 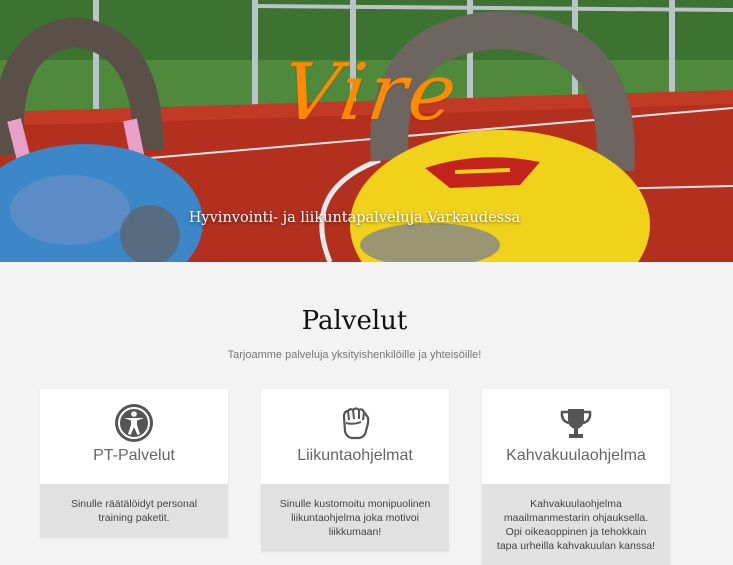 What do you see at coordinates (576, 455) in the screenshot?
I see `service-card-title: Kahvakuulaohjelma` at bounding box center [576, 455].